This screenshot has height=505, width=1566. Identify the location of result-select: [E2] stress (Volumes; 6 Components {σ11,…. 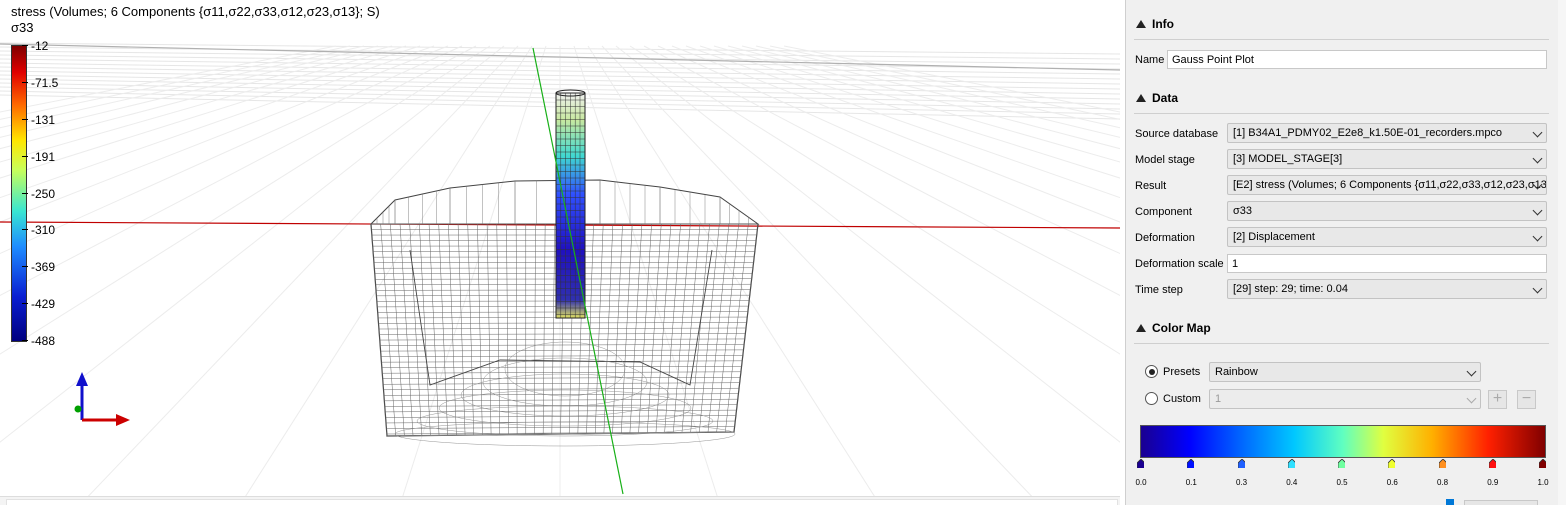
(1387, 185).